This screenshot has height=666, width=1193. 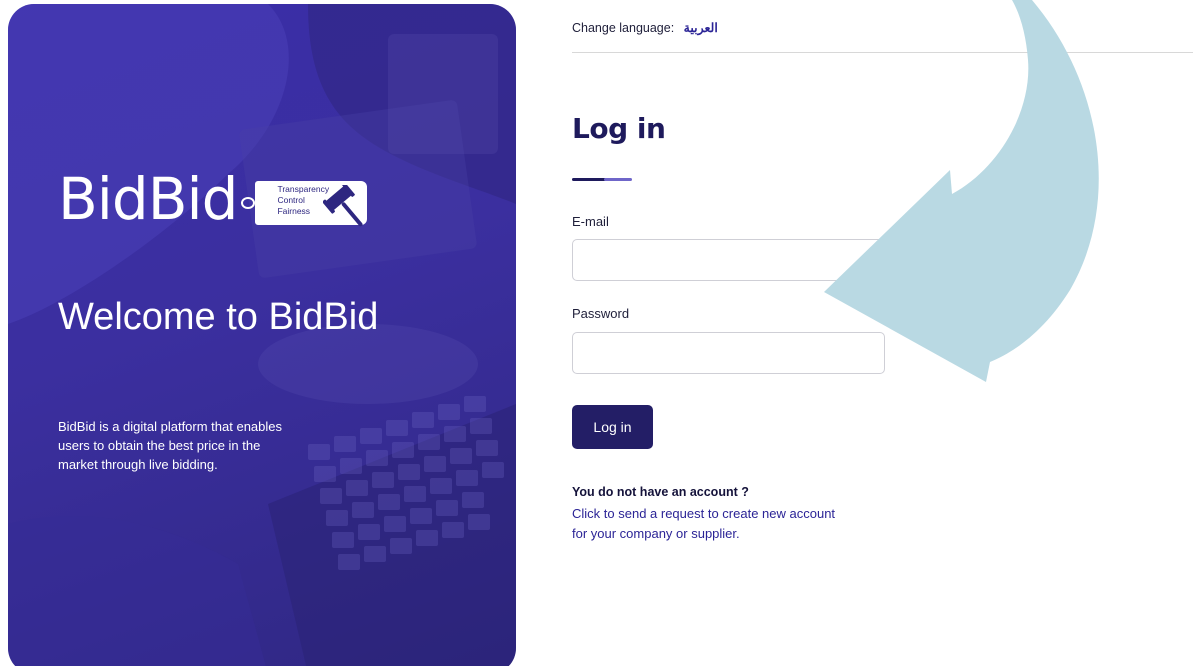 I want to click on underline-dark, so click(x=589, y=179).